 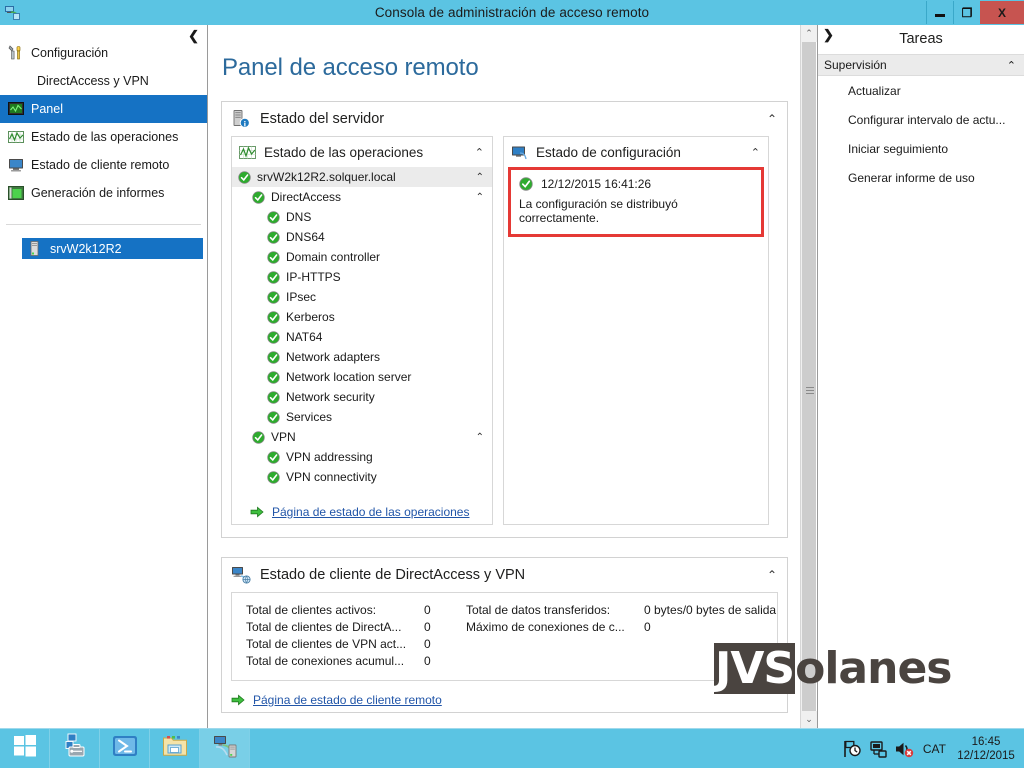 What do you see at coordinates (538, 610) in the screenshot?
I see `stat-label-2: Total de datos transferidos:` at bounding box center [538, 610].